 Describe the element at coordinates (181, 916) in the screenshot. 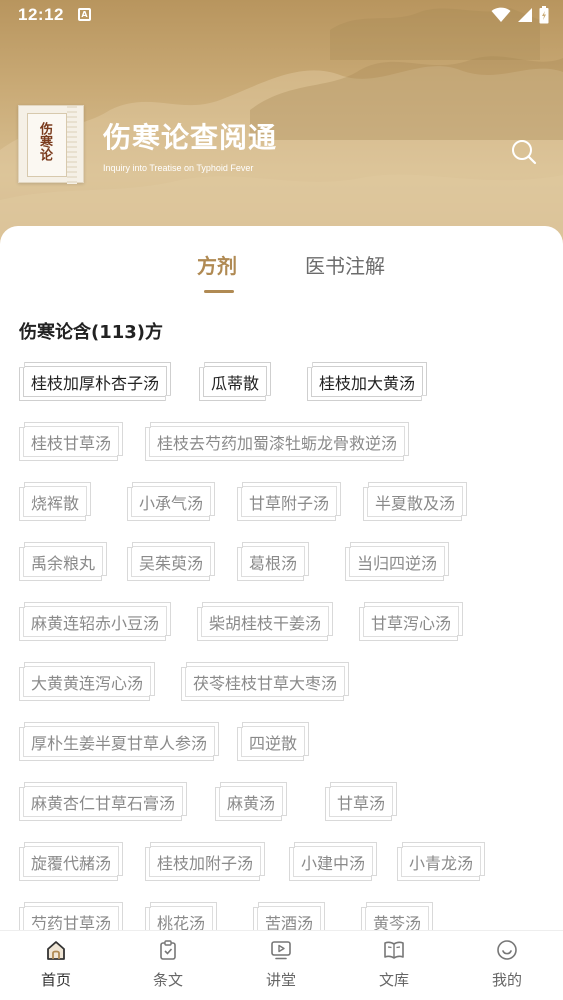

I see `formula-chip: 桃花汤` at that location.